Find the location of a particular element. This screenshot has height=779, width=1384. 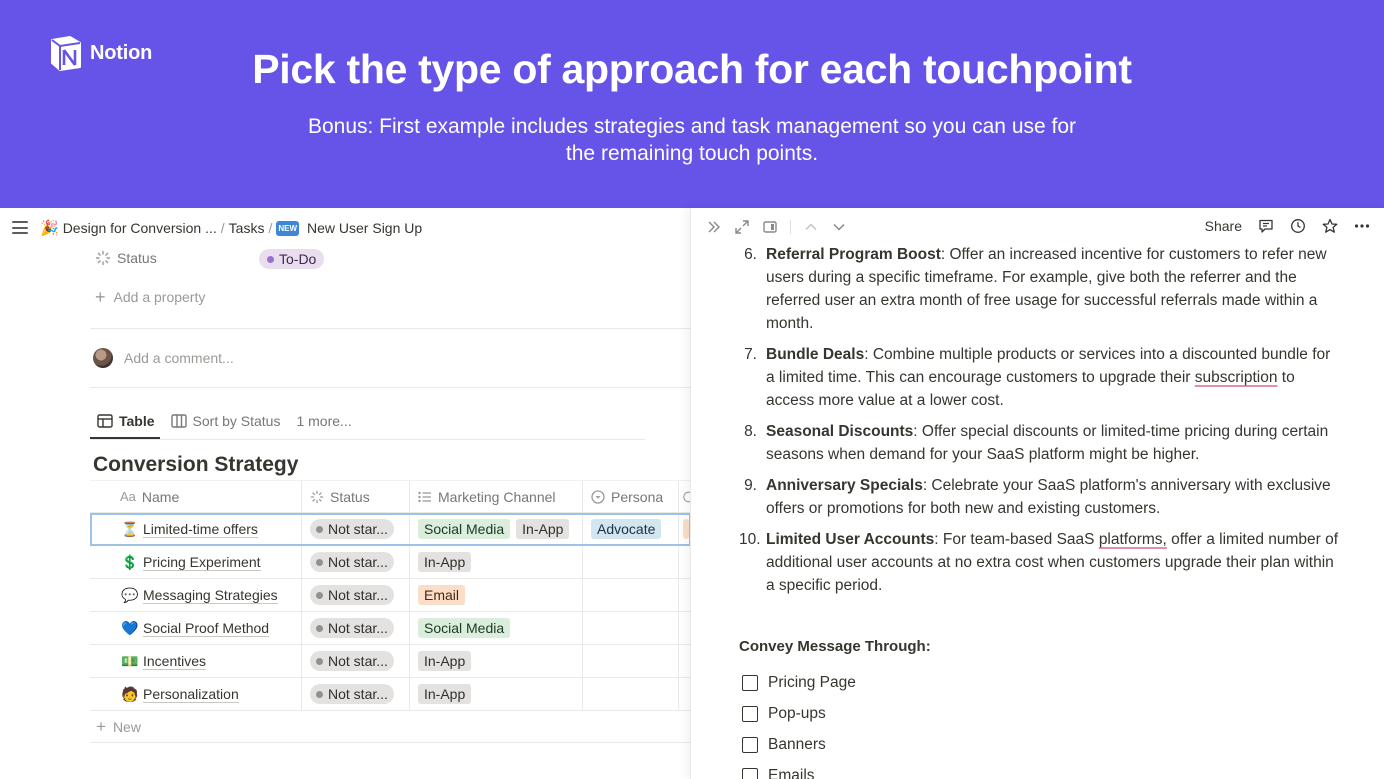

comment-icon is located at coordinates (1266, 226).